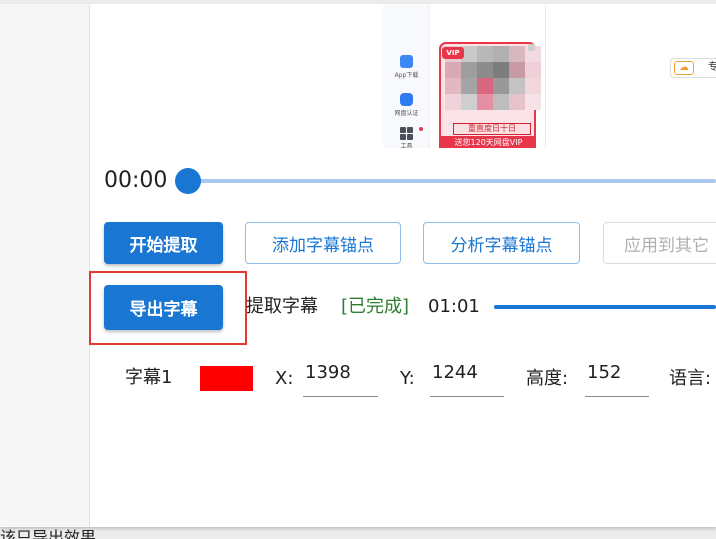 This screenshot has width=716, height=539. I want to click on preview-button-label: 专, so click(712, 67).